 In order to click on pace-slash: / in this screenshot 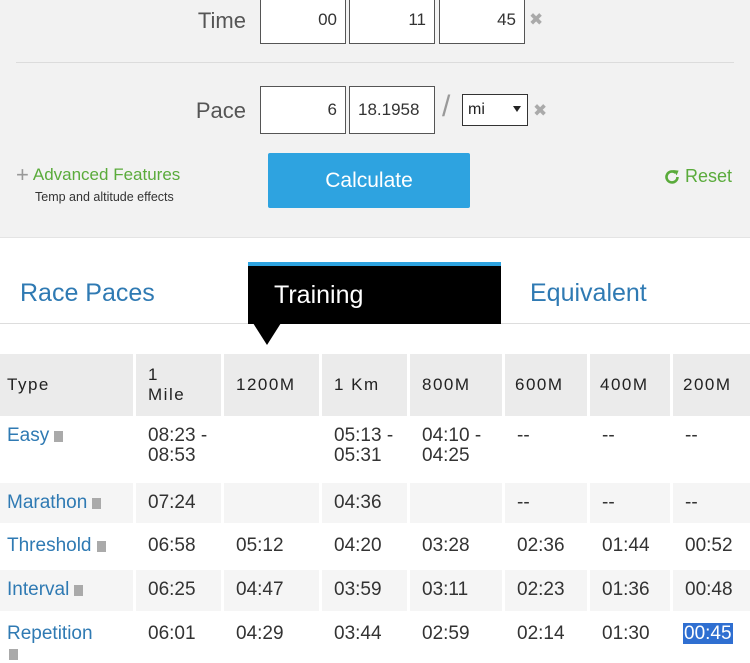, I will do `click(446, 106)`.